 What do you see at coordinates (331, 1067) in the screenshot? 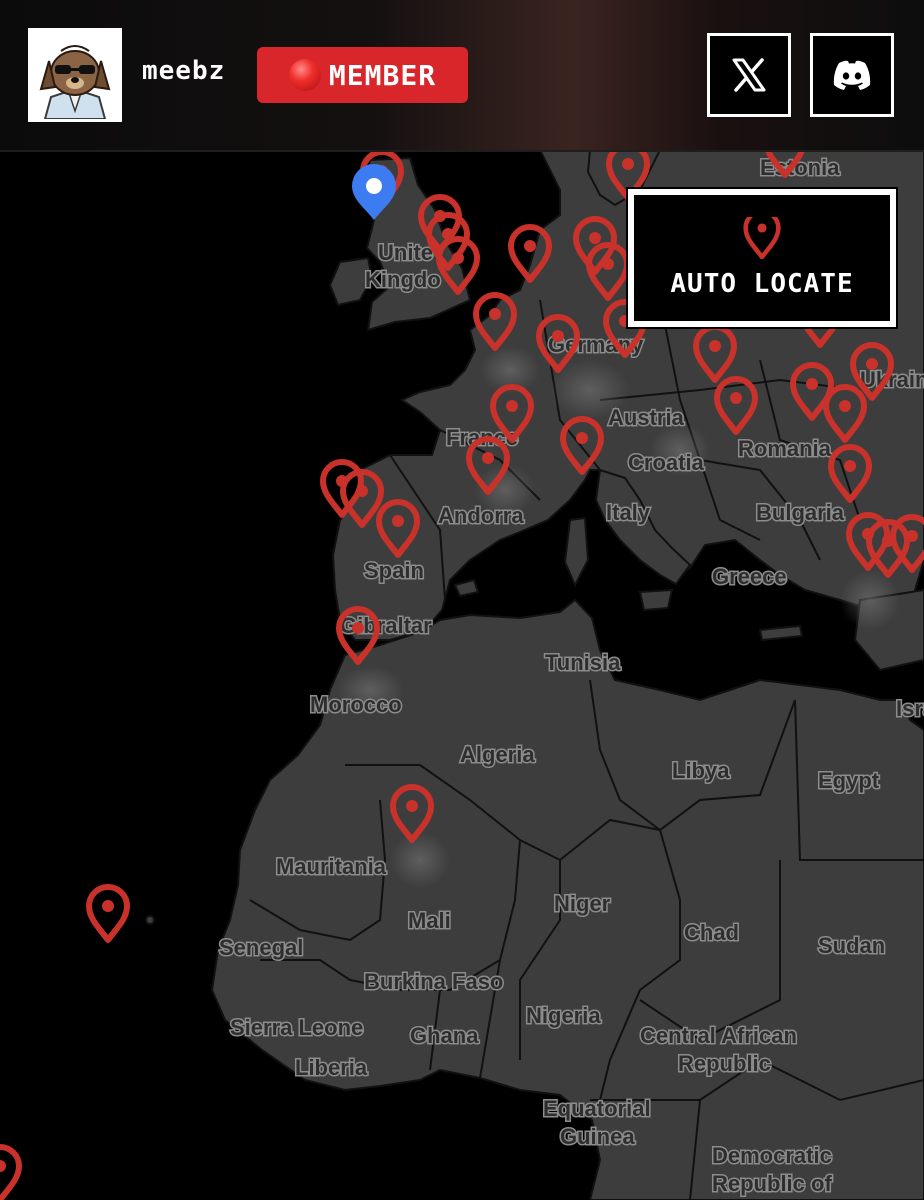
I see `label-liberia: Liberia` at bounding box center [331, 1067].